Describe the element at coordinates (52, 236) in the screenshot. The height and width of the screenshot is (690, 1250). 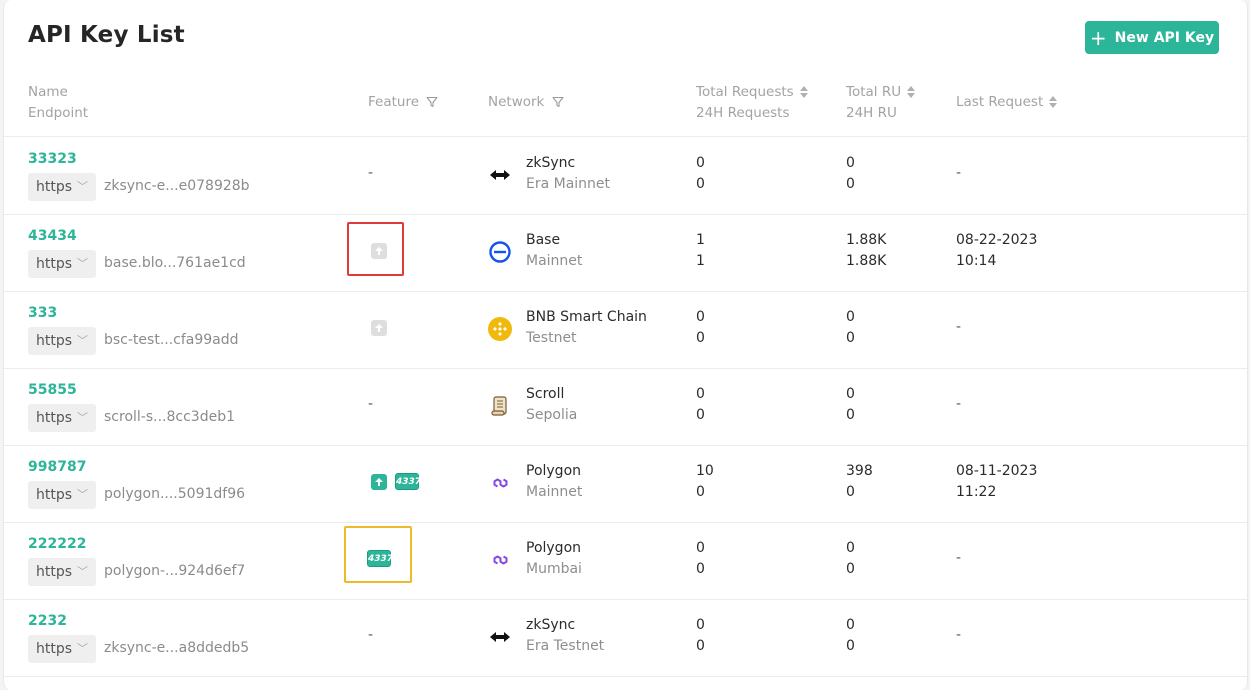
I see `api-key-name: 43434` at that location.